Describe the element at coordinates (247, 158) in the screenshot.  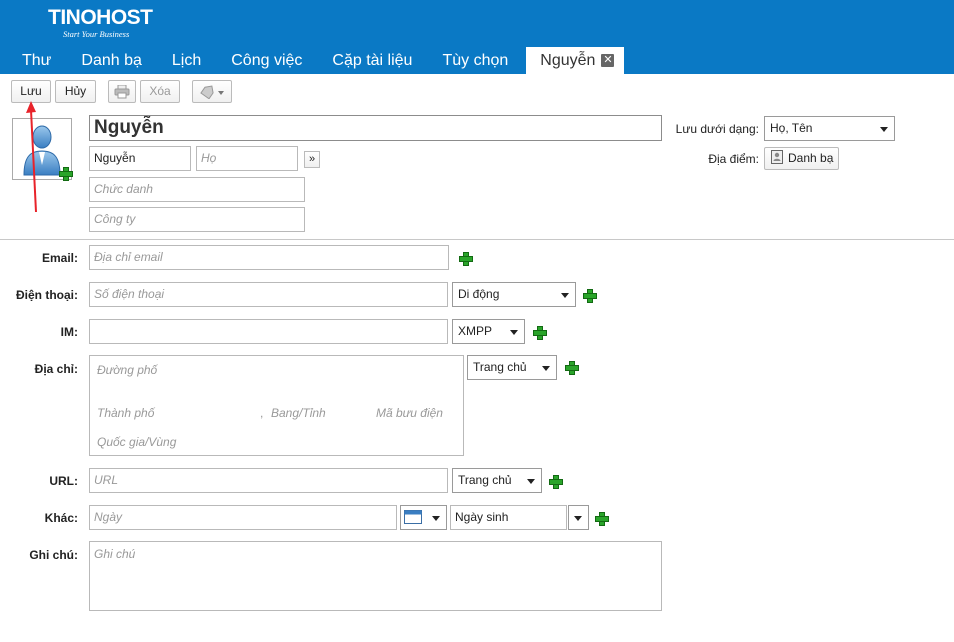
I see `last-name-field: Họ` at that location.